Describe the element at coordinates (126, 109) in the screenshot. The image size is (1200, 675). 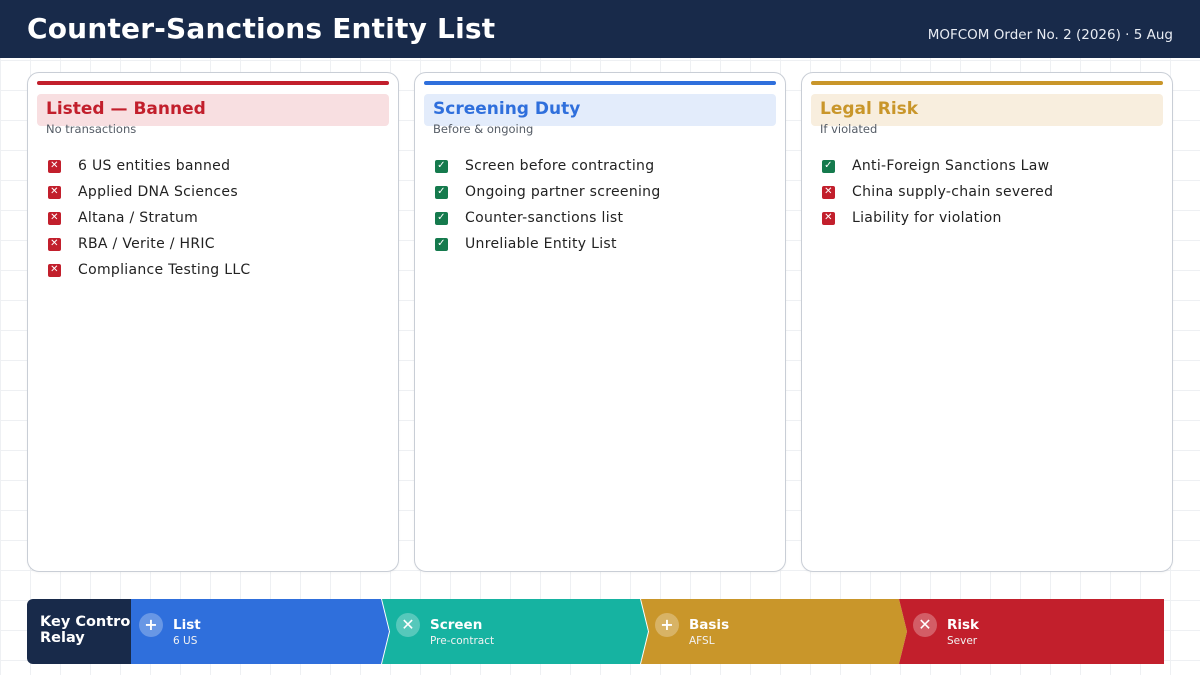
I see `card-title: Listed — Banned` at that location.